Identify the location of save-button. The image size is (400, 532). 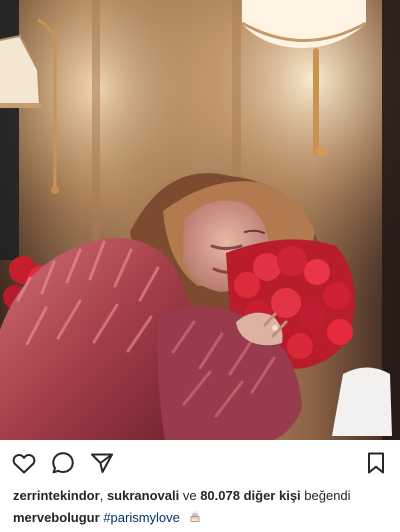
(376, 463).